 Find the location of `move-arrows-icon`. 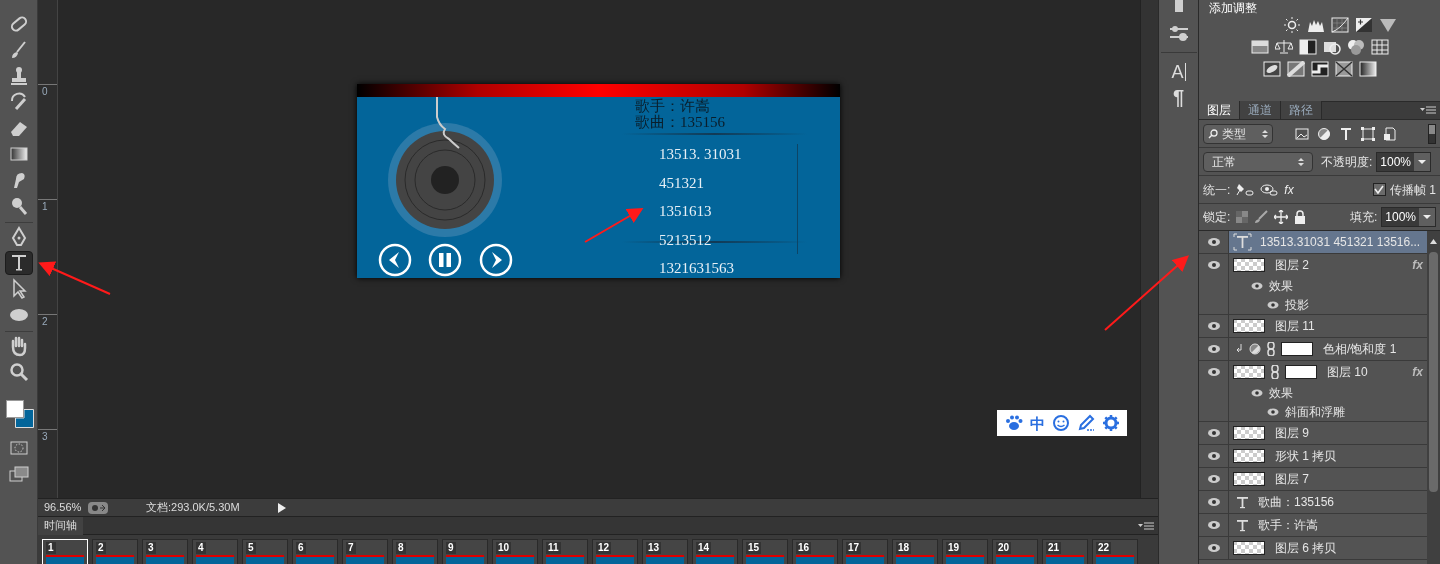

move-arrows-icon is located at coordinates (1281, 217).